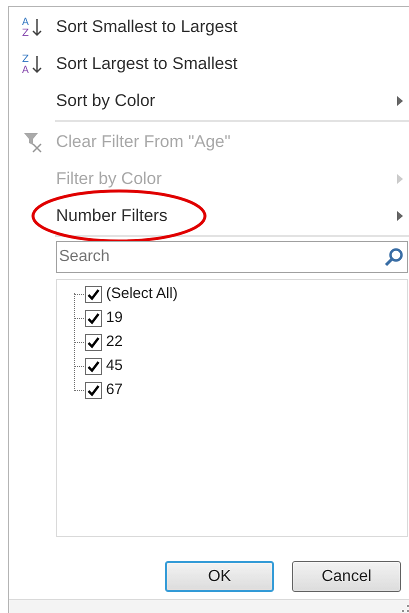 Image resolution: width=409 pixels, height=613 pixels. What do you see at coordinates (209, 215) in the screenshot?
I see `menu-item: Number Filters` at bounding box center [209, 215].